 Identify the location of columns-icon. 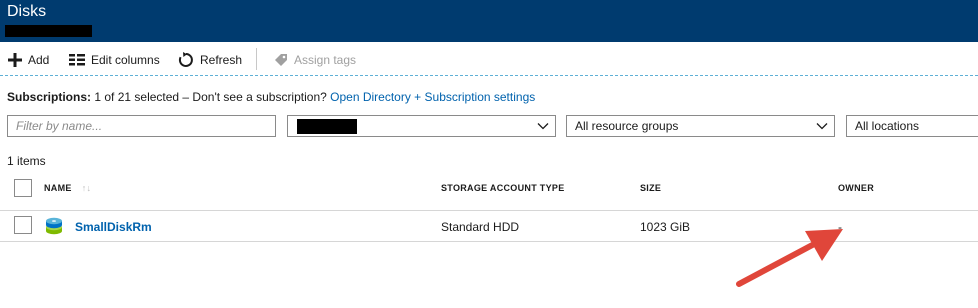
(77, 60).